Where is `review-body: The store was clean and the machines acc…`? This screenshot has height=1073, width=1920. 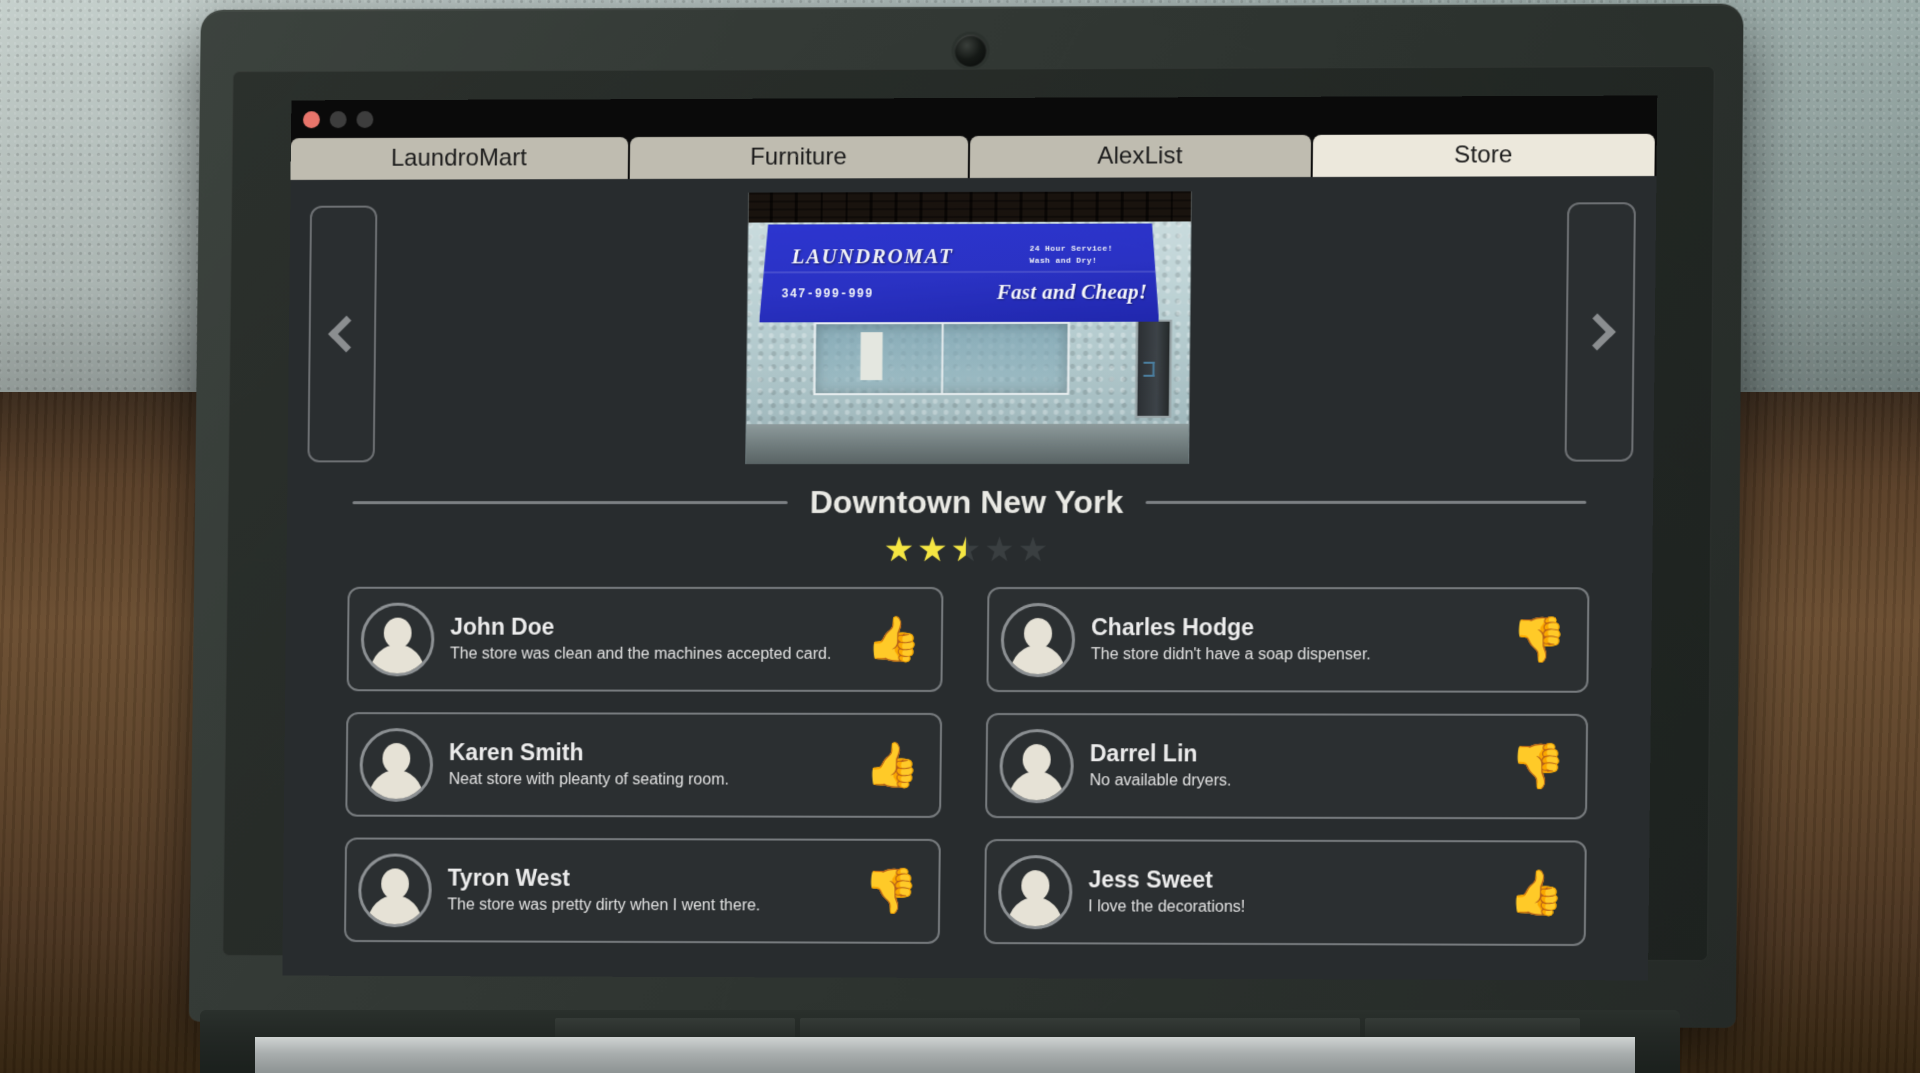 review-body: The store was clean and the machines acc… is located at coordinates (640, 654).